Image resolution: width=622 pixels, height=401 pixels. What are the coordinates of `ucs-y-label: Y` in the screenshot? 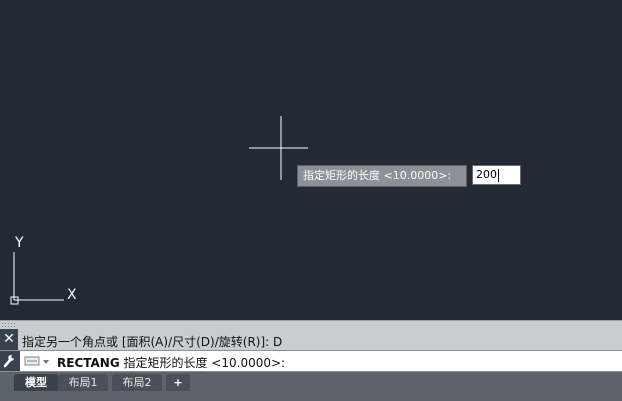 It's located at (19, 243).